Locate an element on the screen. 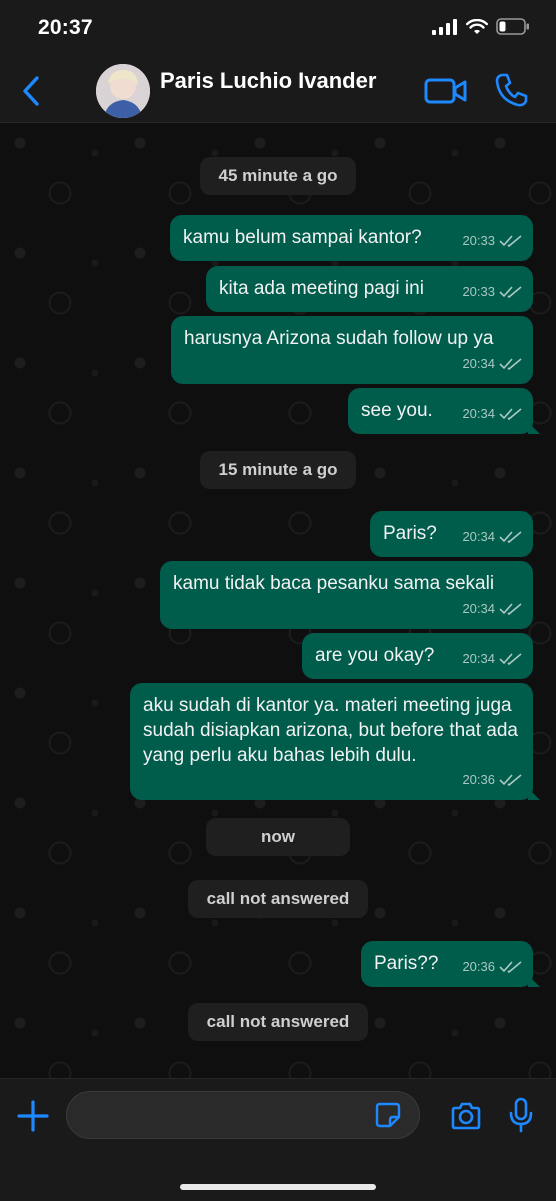  message-bubble: Paris? 20:34 is located at coordinates (451, 534).